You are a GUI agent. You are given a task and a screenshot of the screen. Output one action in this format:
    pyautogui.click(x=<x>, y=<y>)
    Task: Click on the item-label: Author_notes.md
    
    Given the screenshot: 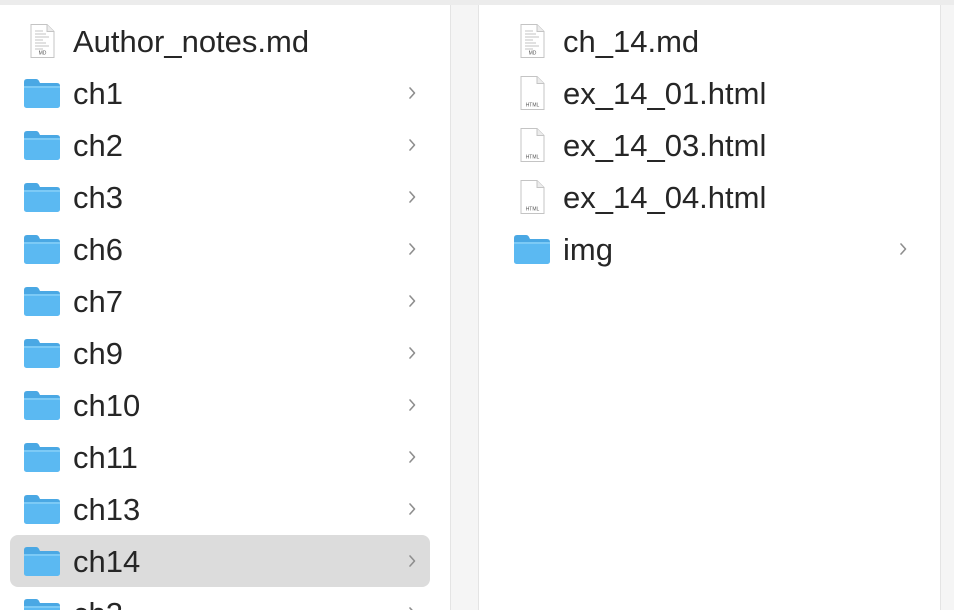 What is the action you would take?
    pyautogui.click(x=191, y=41)
    